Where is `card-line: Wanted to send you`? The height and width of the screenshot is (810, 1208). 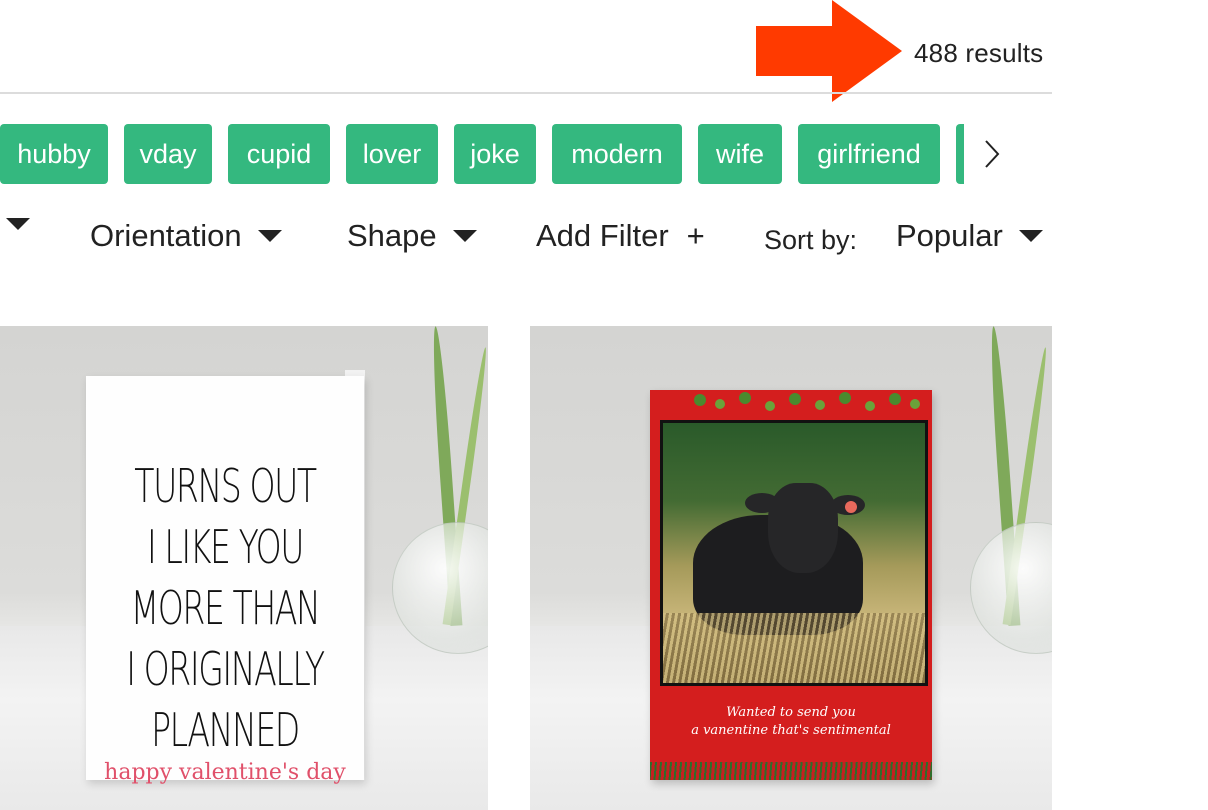 card-line: Wanted to send you is located at coordinates (791, 712).